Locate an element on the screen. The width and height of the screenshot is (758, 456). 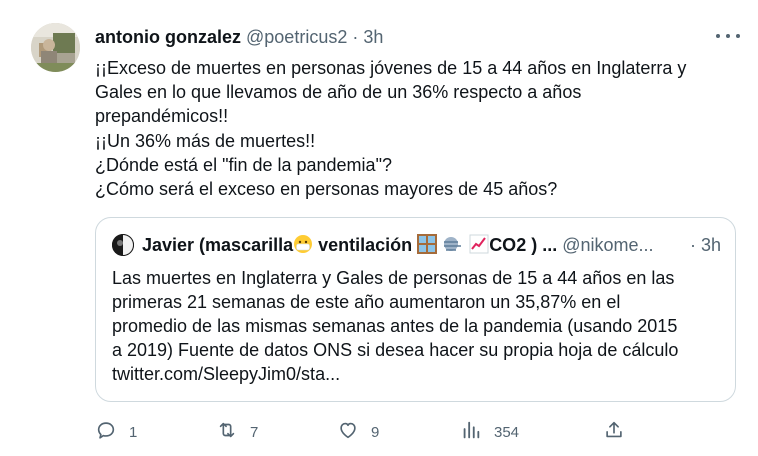
quoted-time-wrap: · 3h is located at coordinates (703, 245).